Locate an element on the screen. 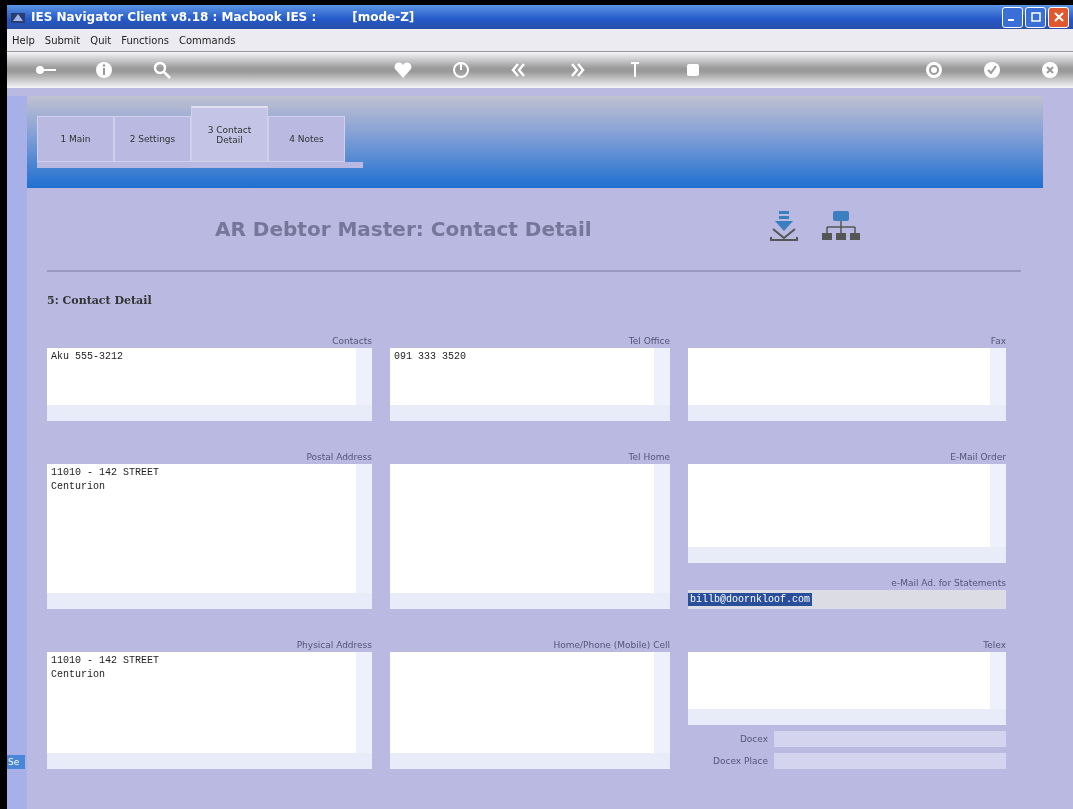  field-label: Tel Office is located at coordinates (649, 341).